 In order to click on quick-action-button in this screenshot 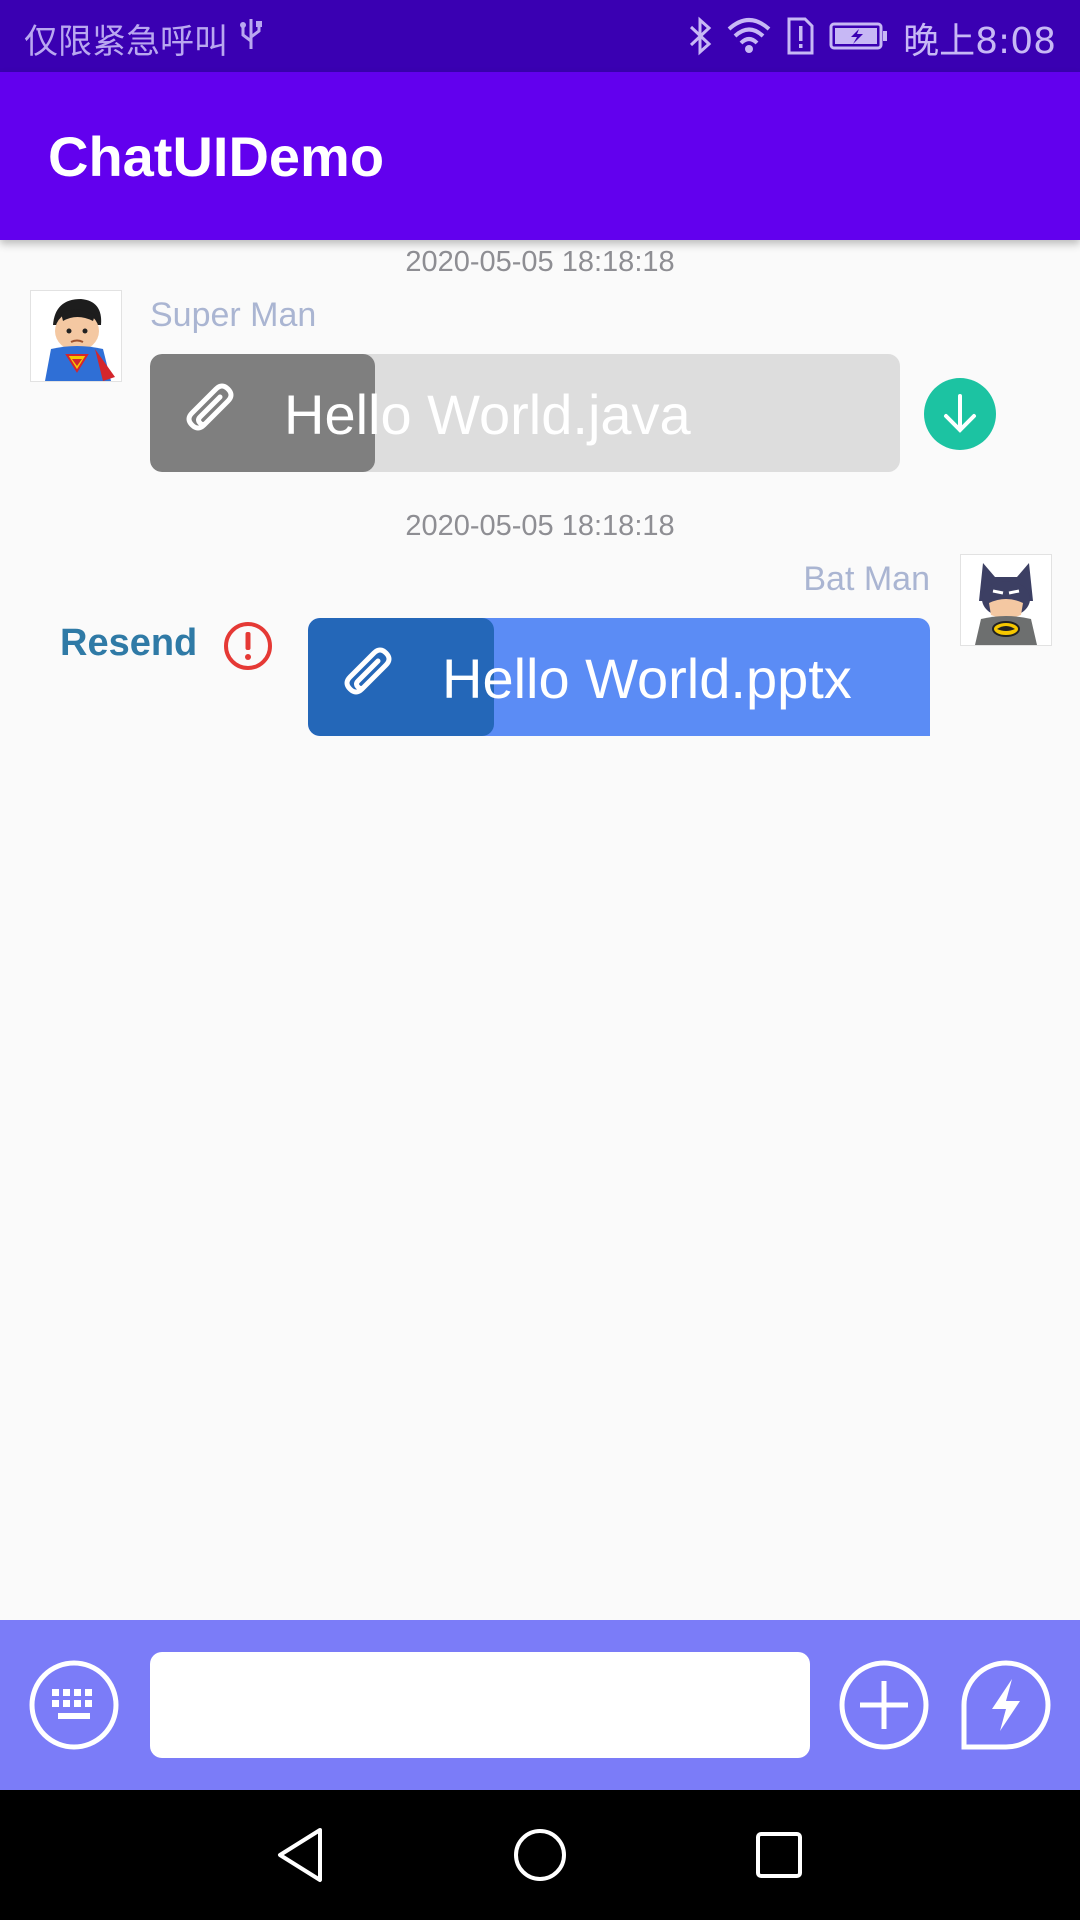, I will do `click(1006, 1705)`.